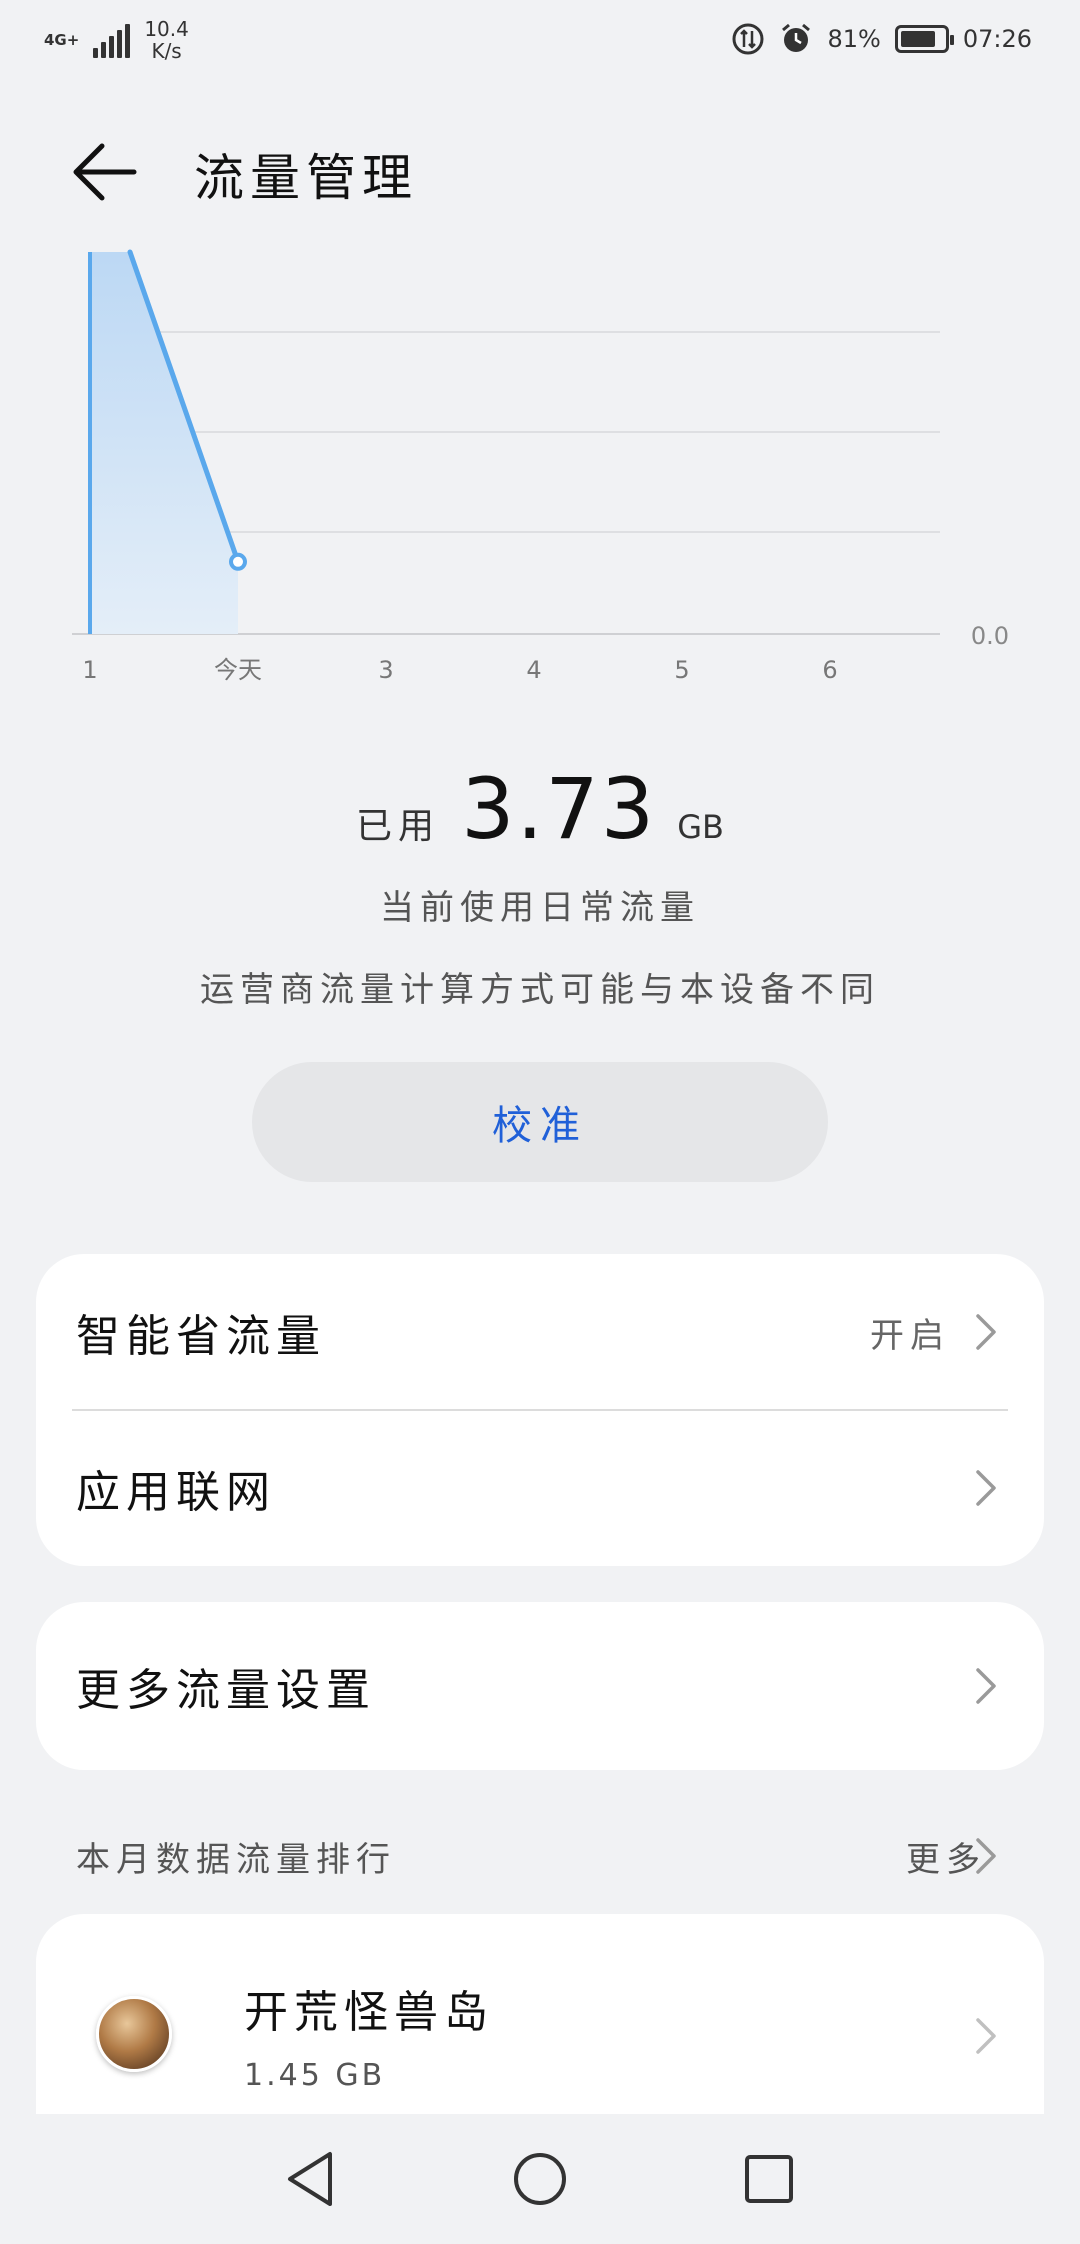  I want to click on chart-x-tick-label: 1, so click(89, 670).